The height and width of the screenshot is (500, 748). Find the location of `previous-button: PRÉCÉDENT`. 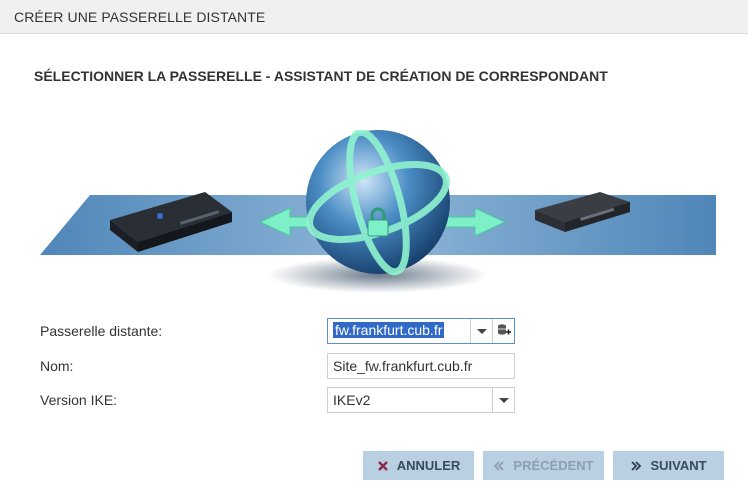

previous-button: PRÉCÉDENT is located at coordinates (543, 465).